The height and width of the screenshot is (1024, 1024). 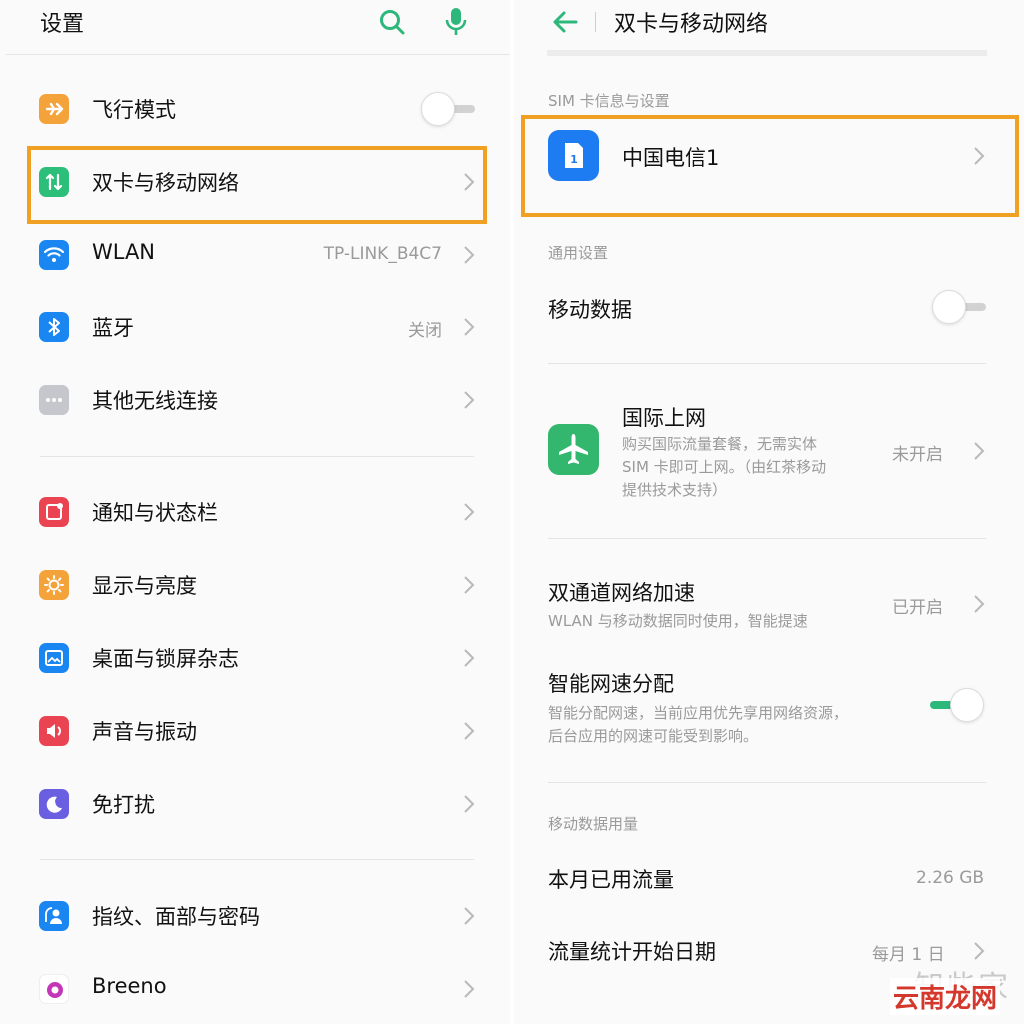 What do you see at coordinates (392, 22) in the screenshot?
I see `search-icon` at bounding box center [392, 22].